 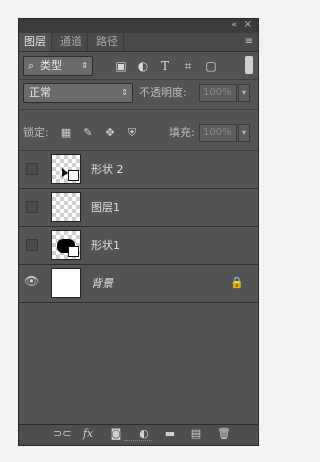 What do you see at coordinates (163, 92) in the screenshot?
I see `opacity-label: 不透明度:` at bounding box center [163, 92].